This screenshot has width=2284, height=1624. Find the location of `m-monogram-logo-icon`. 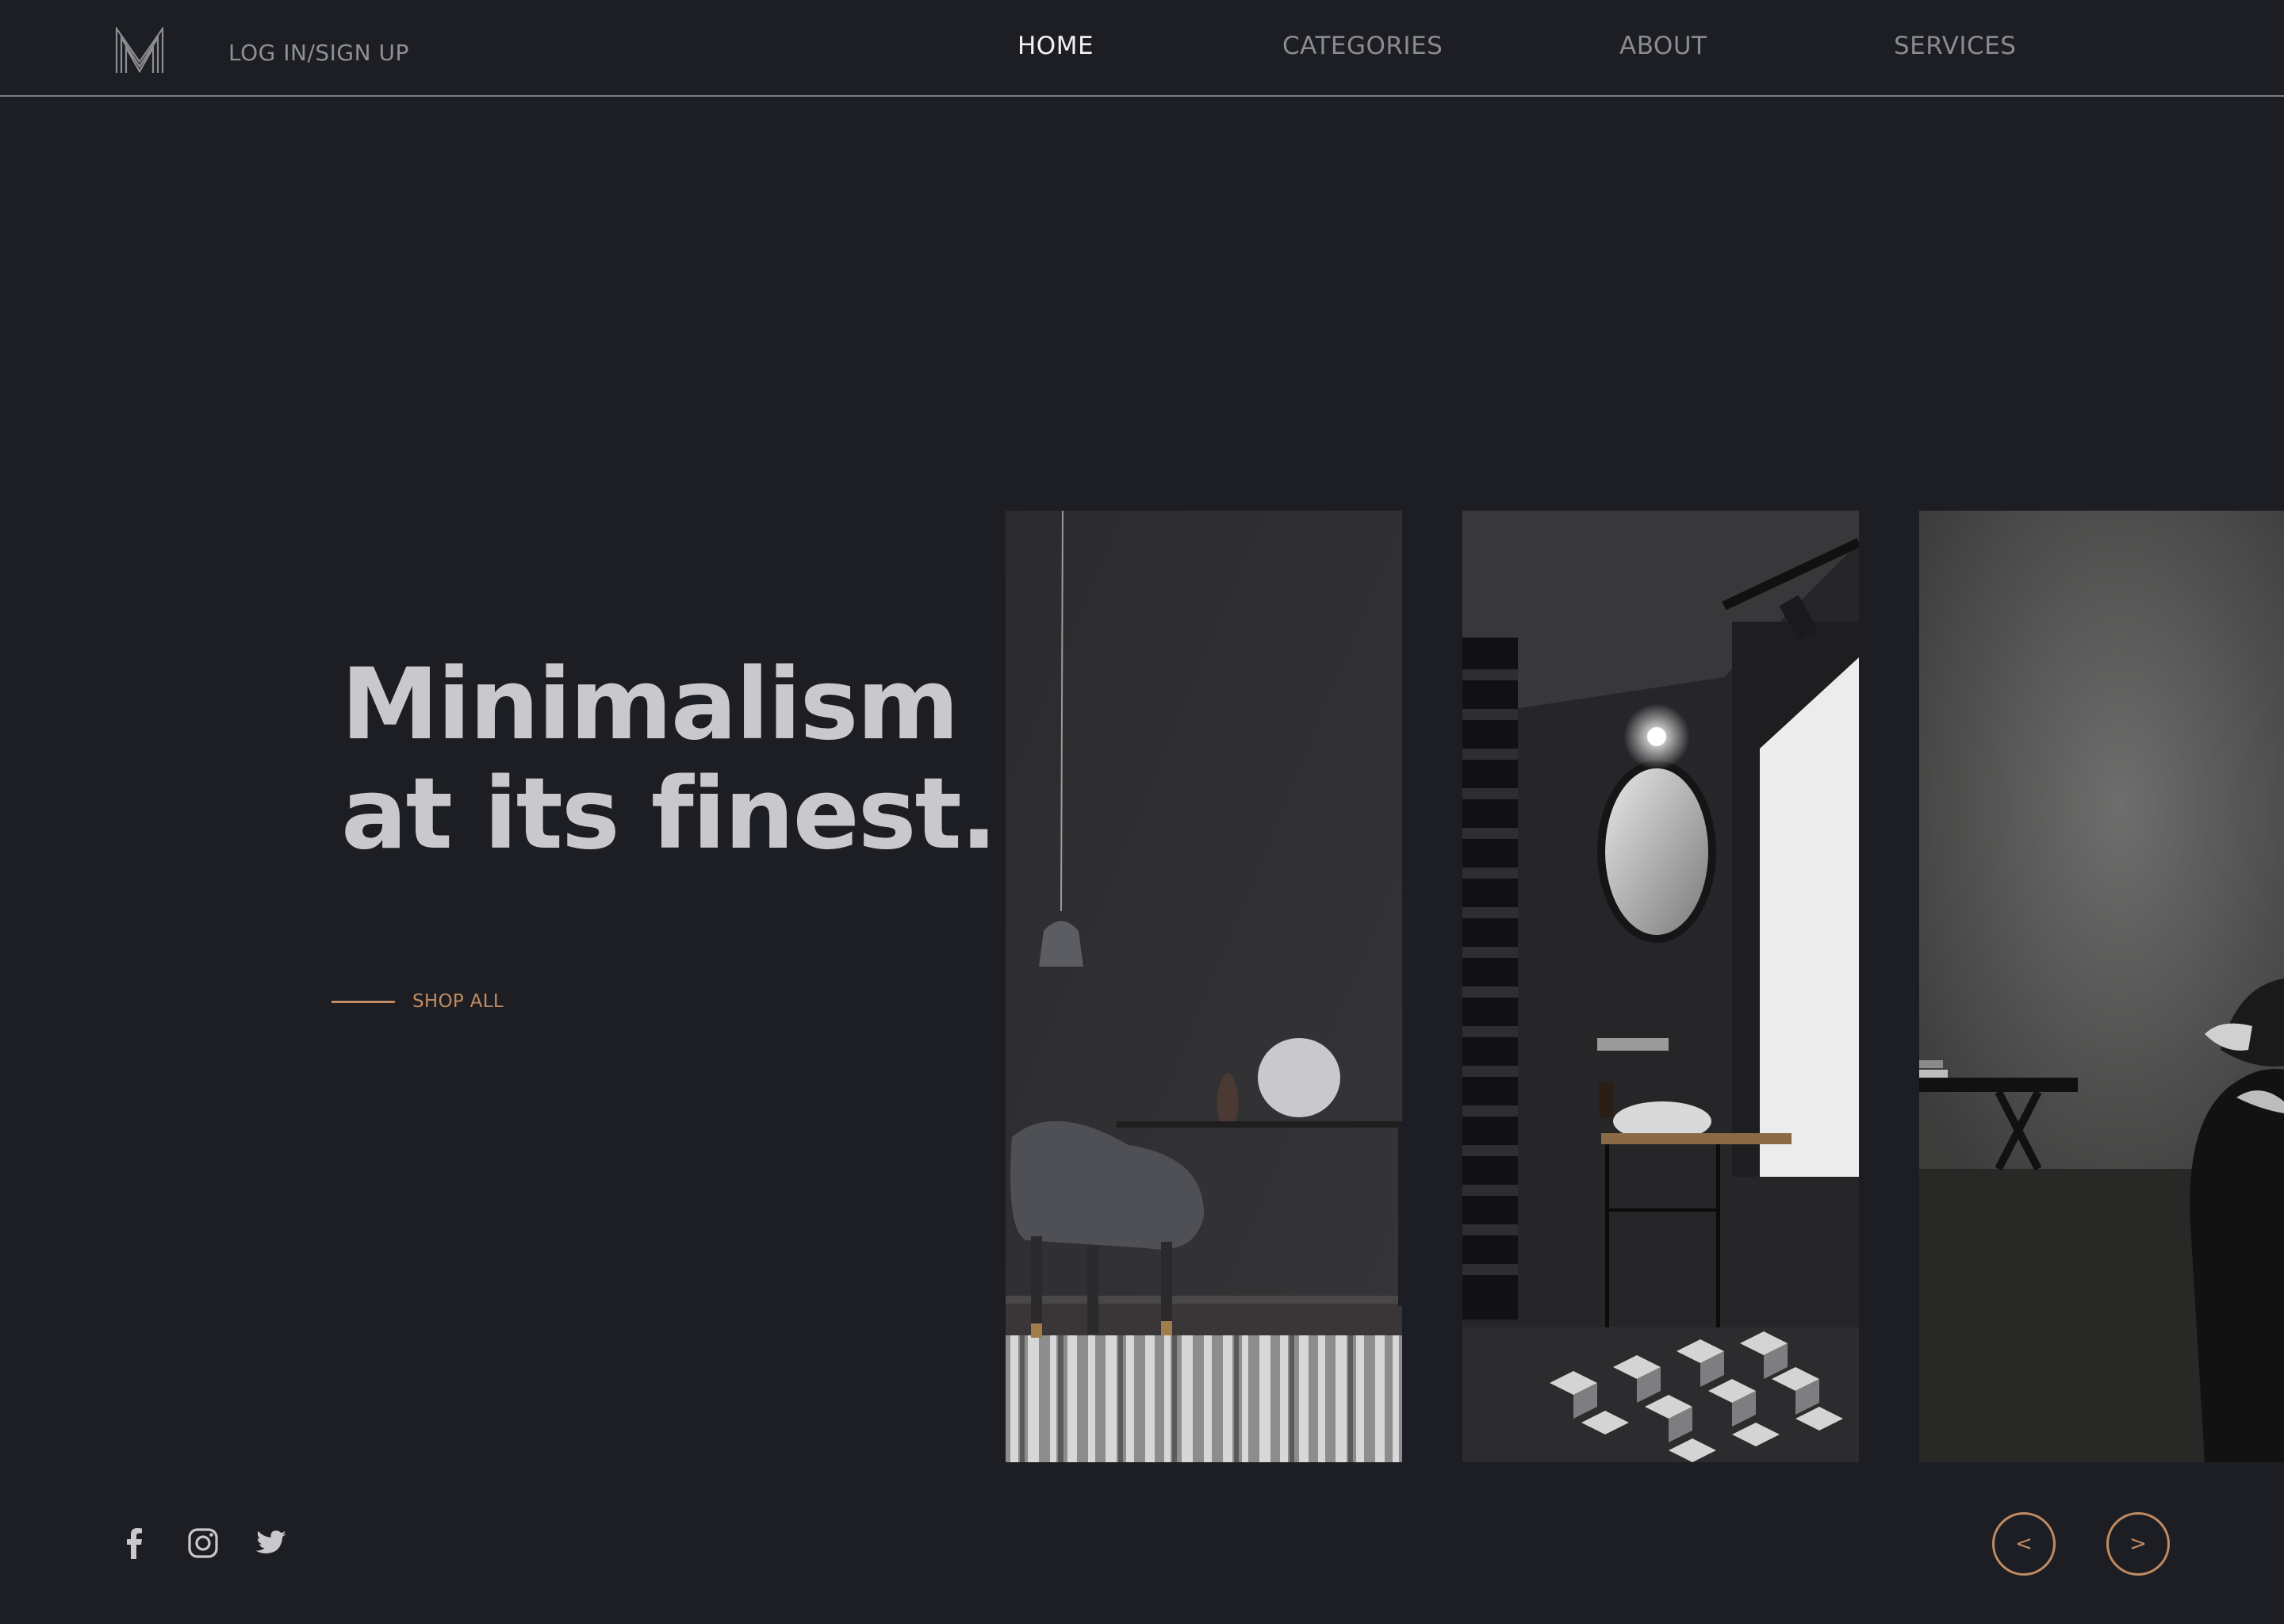

m-monogram-logo-icon is located at coordinates (139, 50).